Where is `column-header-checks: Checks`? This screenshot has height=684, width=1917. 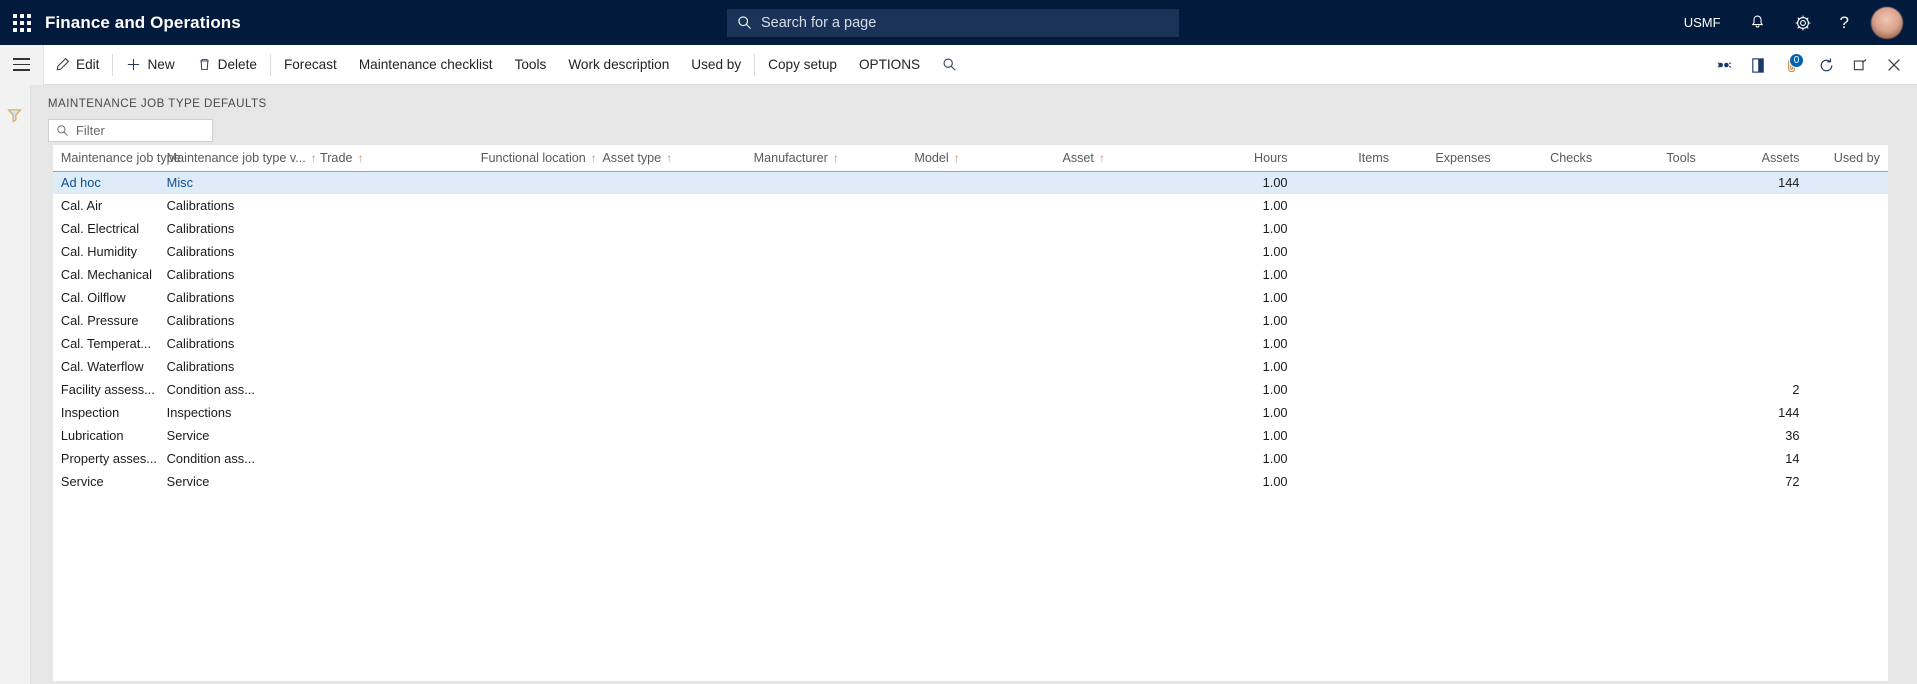 column-header-checks: Checks is located at coordinates (1549, 158).